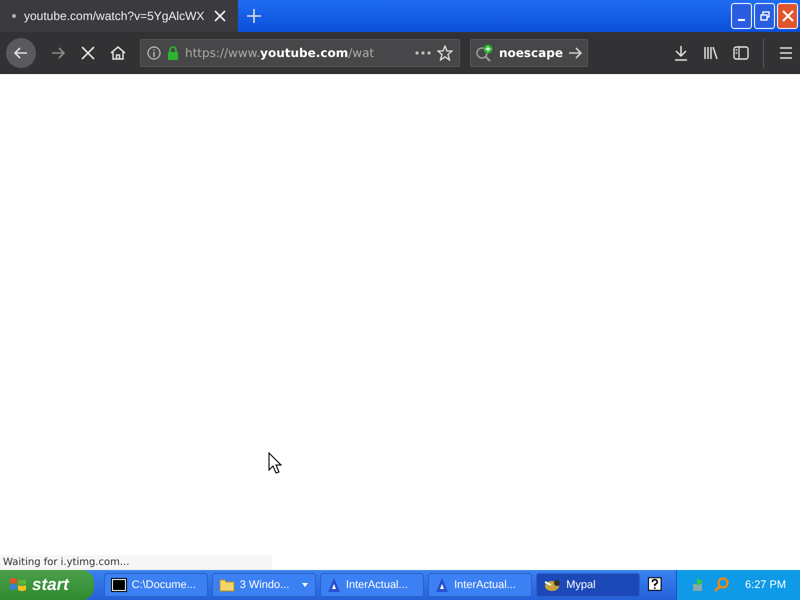 The image size is (800, 600). I want to click on home-icon, so click(118, 52).